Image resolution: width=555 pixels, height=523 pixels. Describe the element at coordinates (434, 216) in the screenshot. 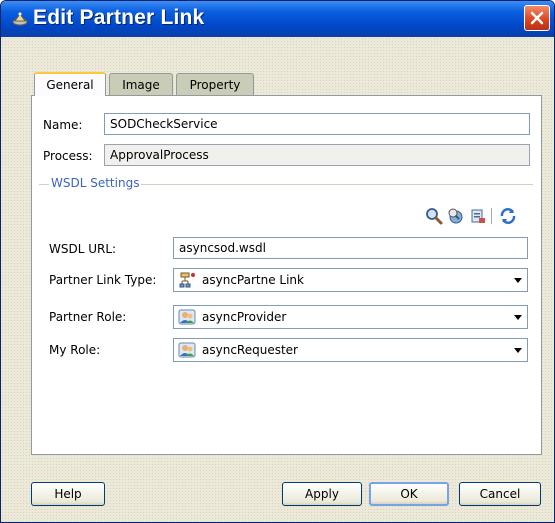

I see `search-icon` at that location.